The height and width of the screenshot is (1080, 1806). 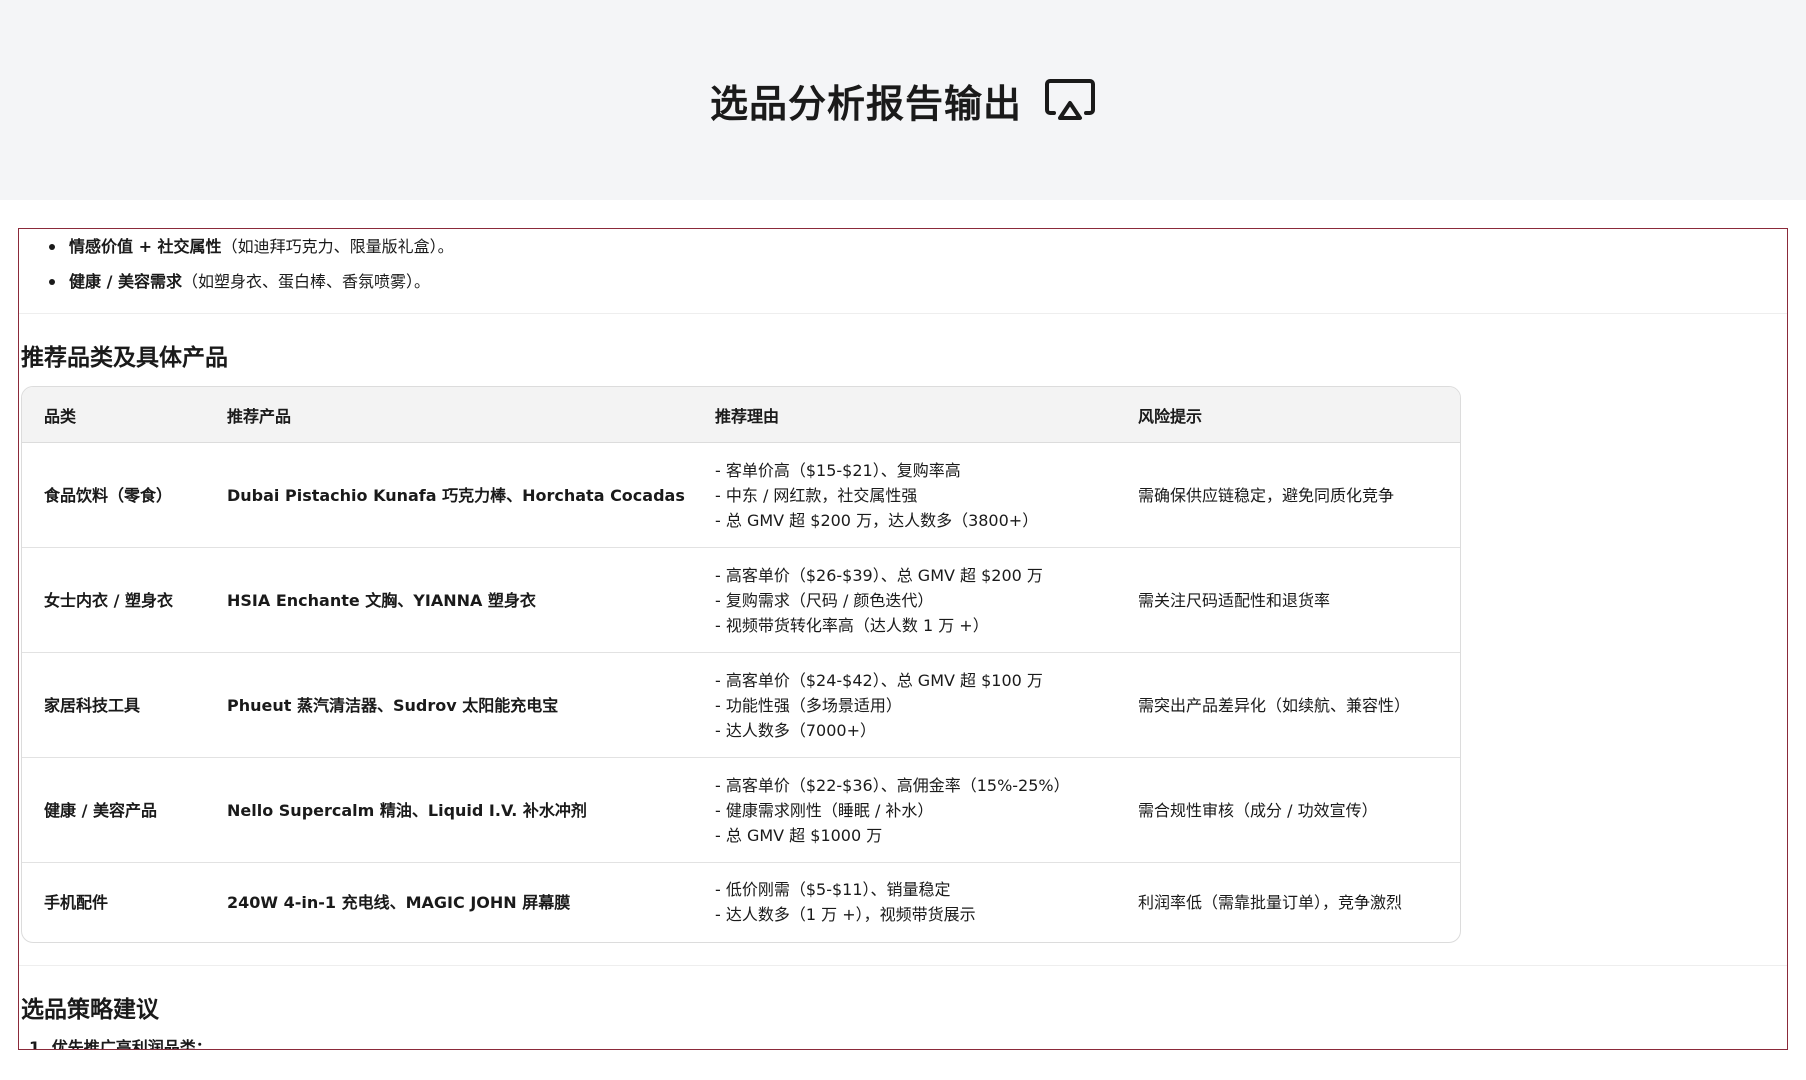 I want to click on table-header-row: 品类 推荐产品 推荐理由 风险提示, so click(x=741, y=415).